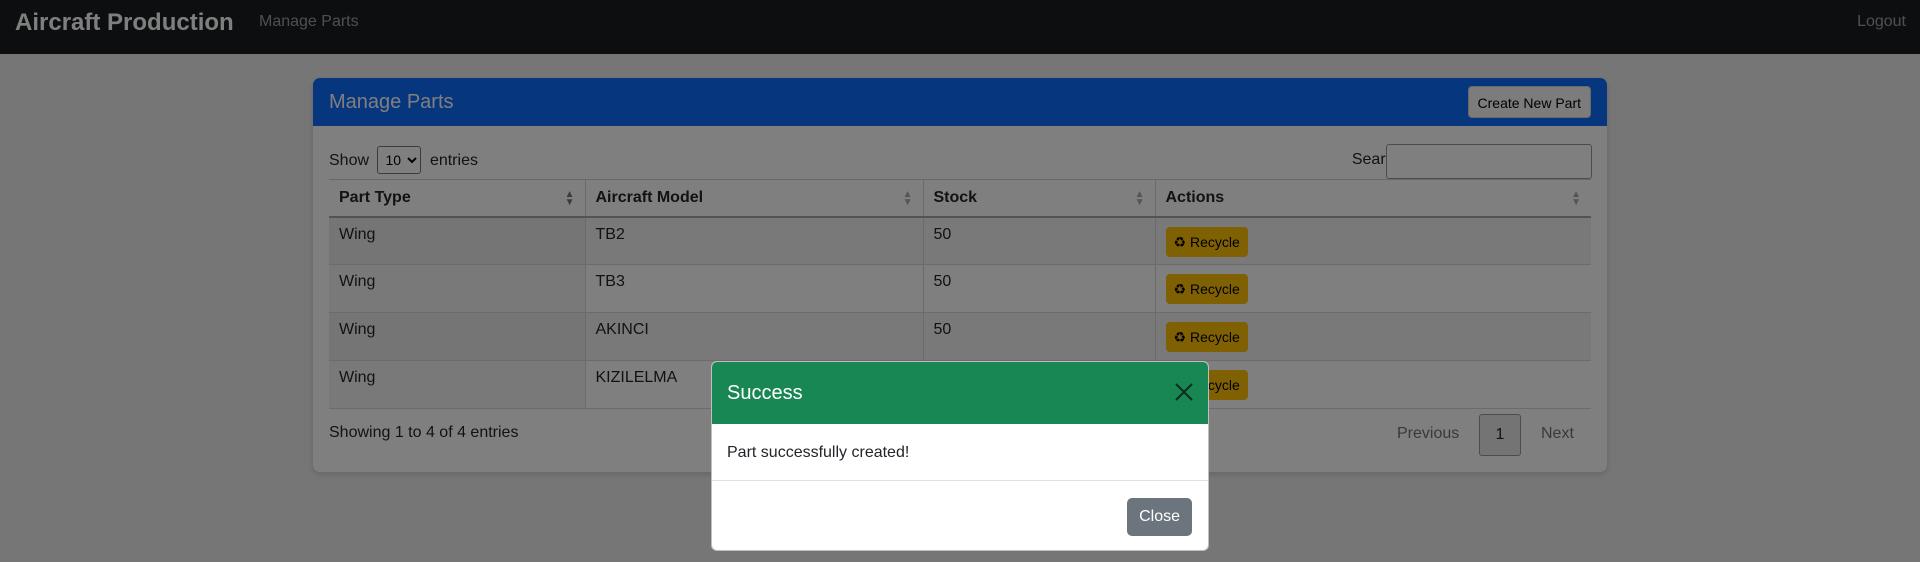 The width and height of the screenshot is (1920, 562). What do you see at coordinates (818, 452) in the screenshot?
I see `modal-message: Part successfully created!` at bounding box center [818, 452].